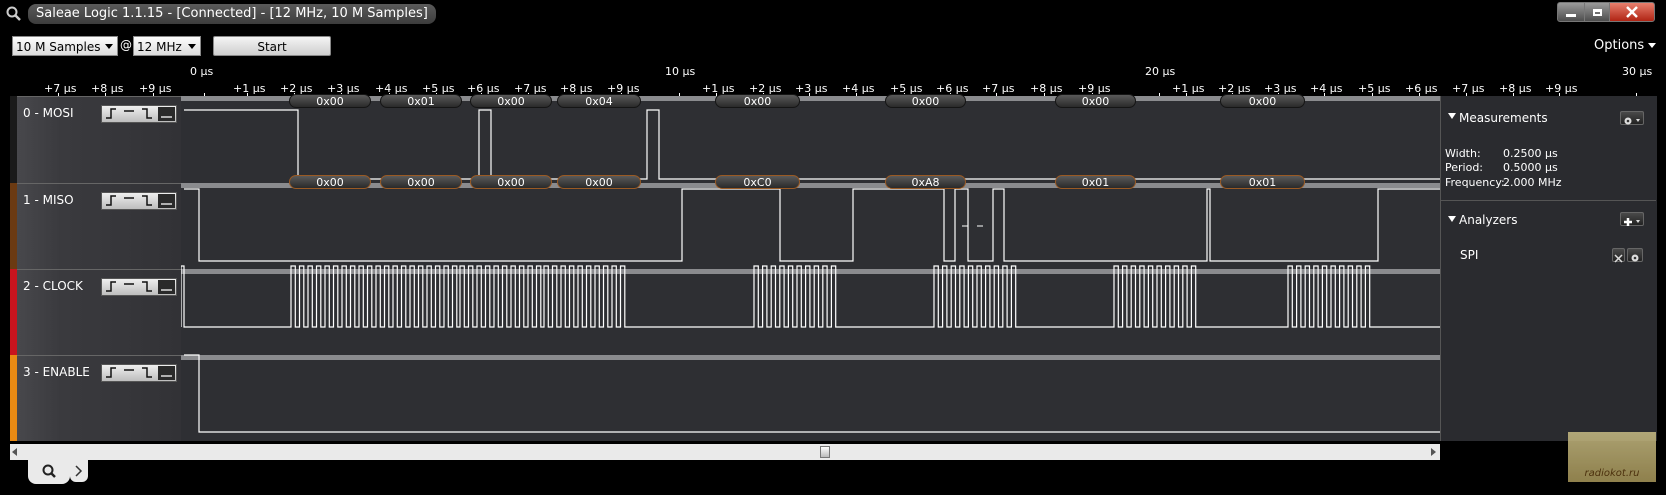  Describe the element at coordinates (1571, 12) in the screenshot. I see `minimize-icon` at that location.